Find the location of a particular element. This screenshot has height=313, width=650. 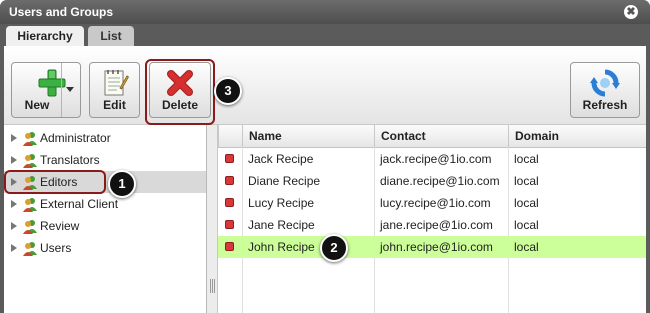

tree-item-label: Review is located at coordinates (60, 226).